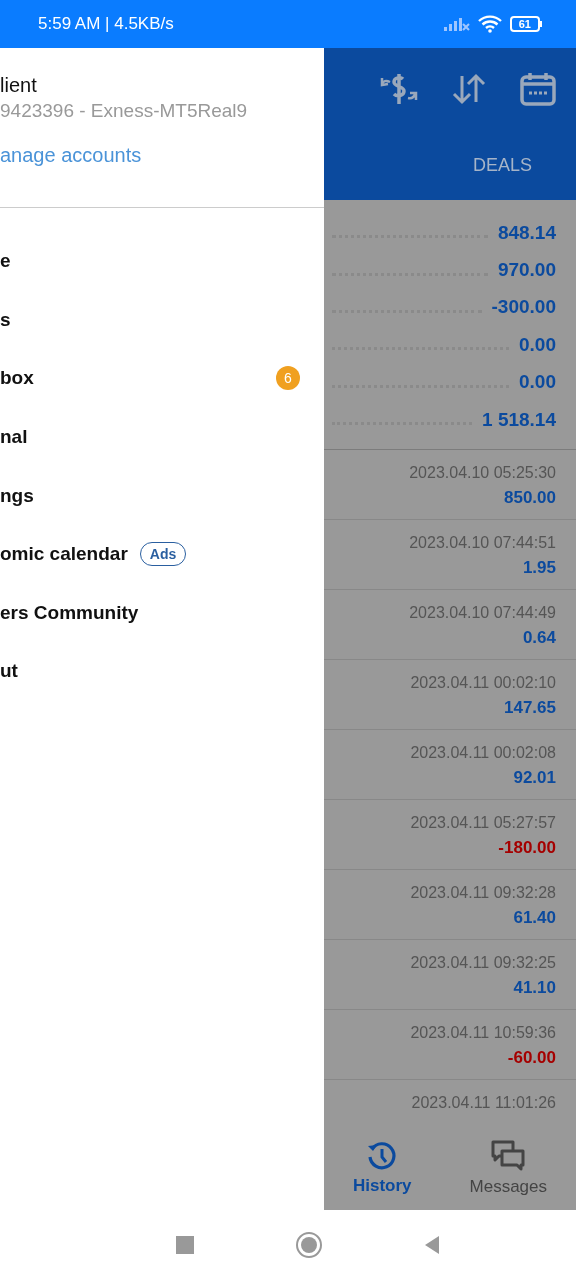  Describe the element at coordinates (450, 695) in the screenshot. I see `deal-row: 2023.04.11 00:02:10 147.65` at that location.